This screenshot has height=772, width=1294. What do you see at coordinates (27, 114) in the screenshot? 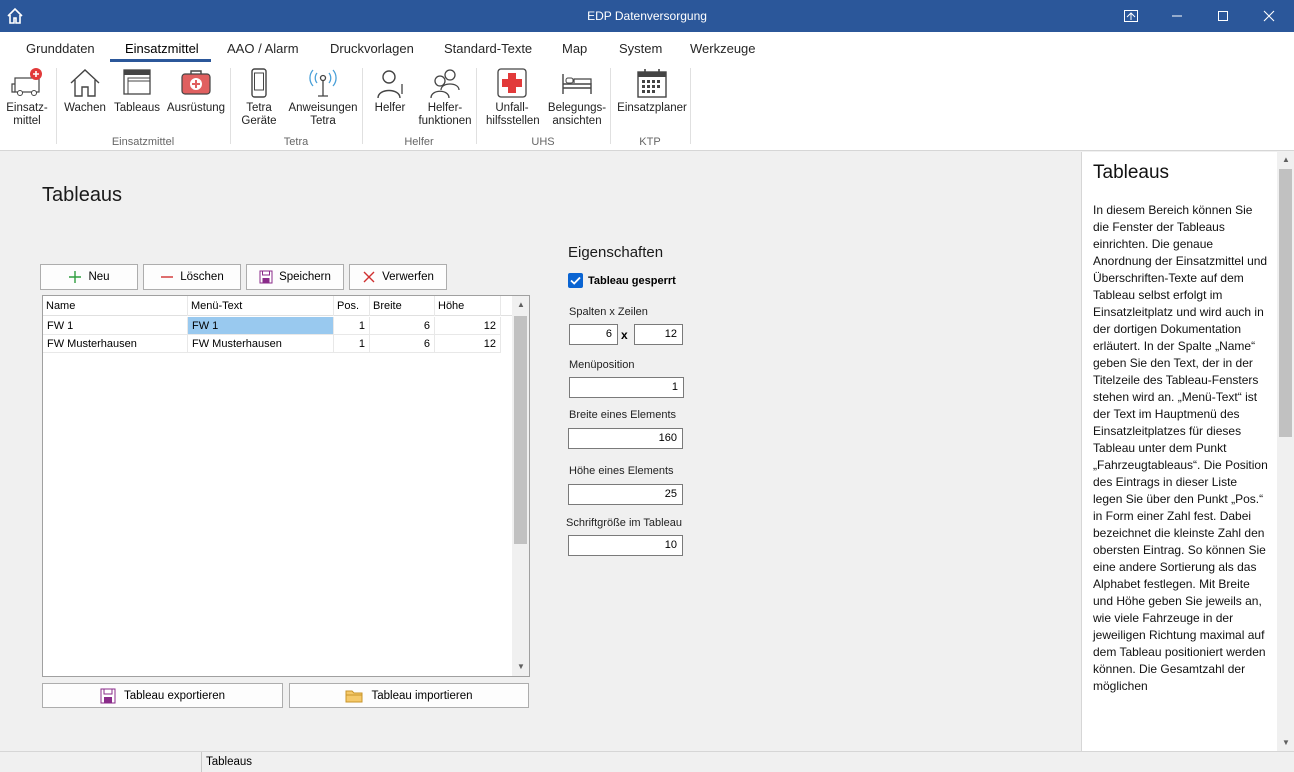
I see `ribbon-einsatzmittel-label: Einsatz- mittel` at bounding box center [27, 114].